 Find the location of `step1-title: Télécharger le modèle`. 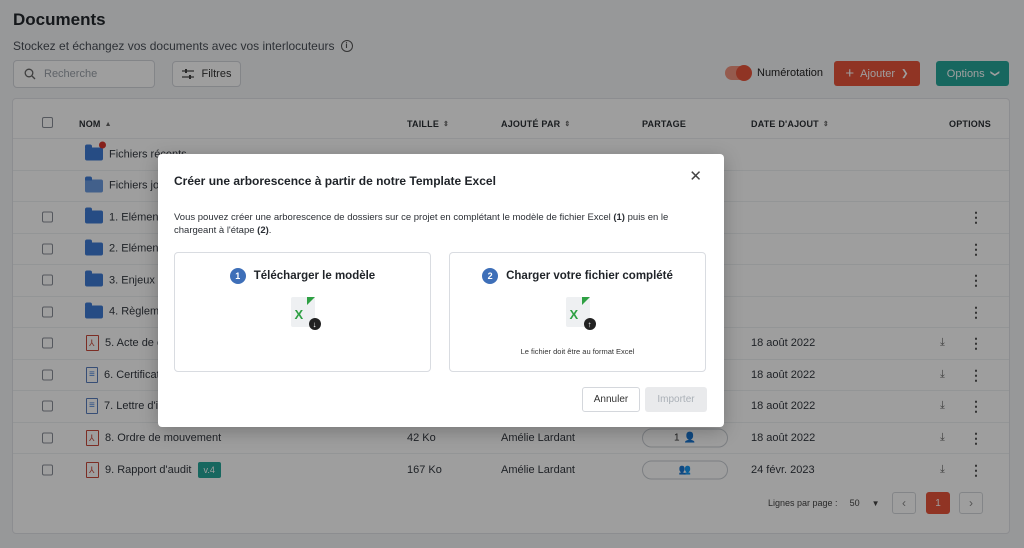

step1-title: Télécharger le modèle is located at coordinates (314, 276).